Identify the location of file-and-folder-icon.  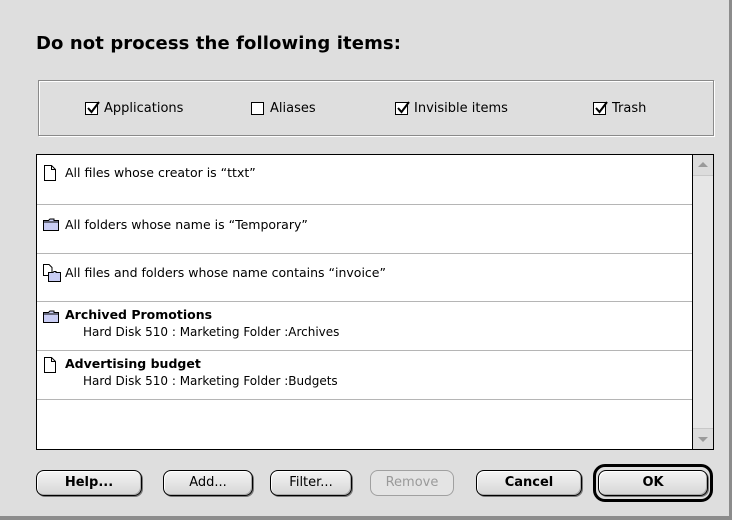
(52, 274).